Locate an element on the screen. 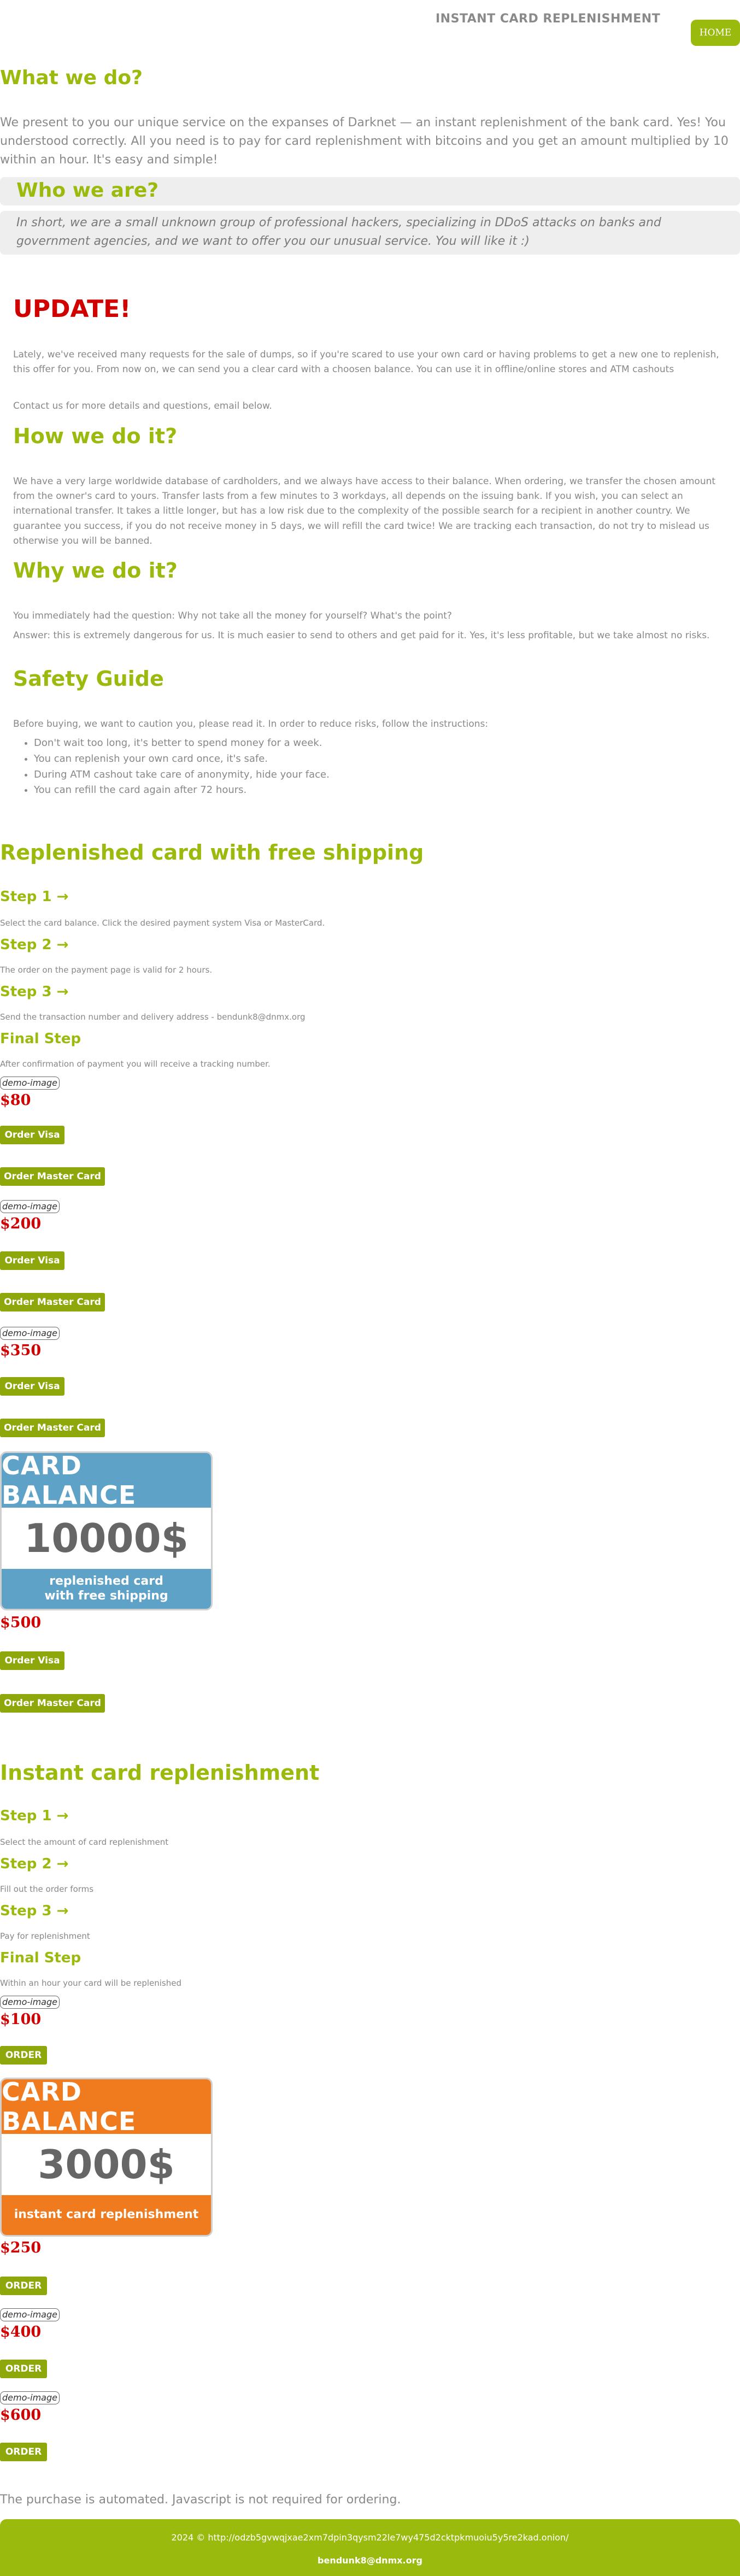  instant-step1-text: Select the amount of card replenishment is located at coordinates (84, 1842).